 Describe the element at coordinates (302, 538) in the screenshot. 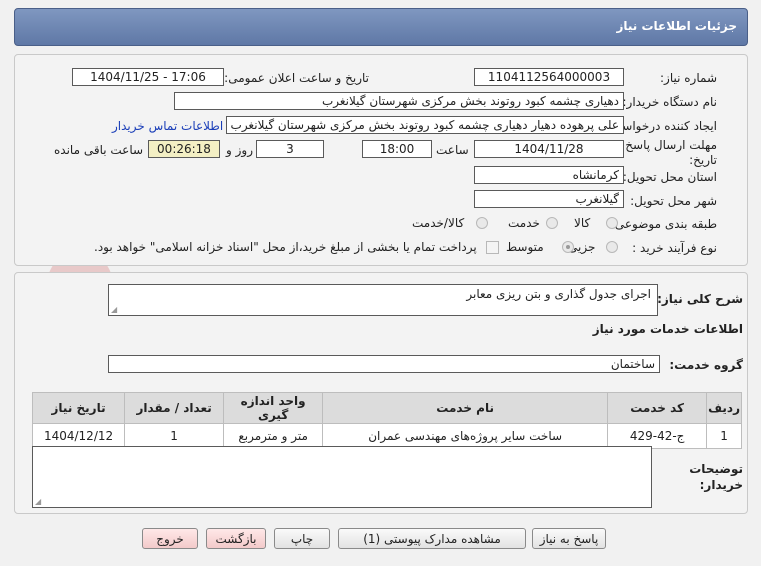

I see `print-button: چاپ` at that location.